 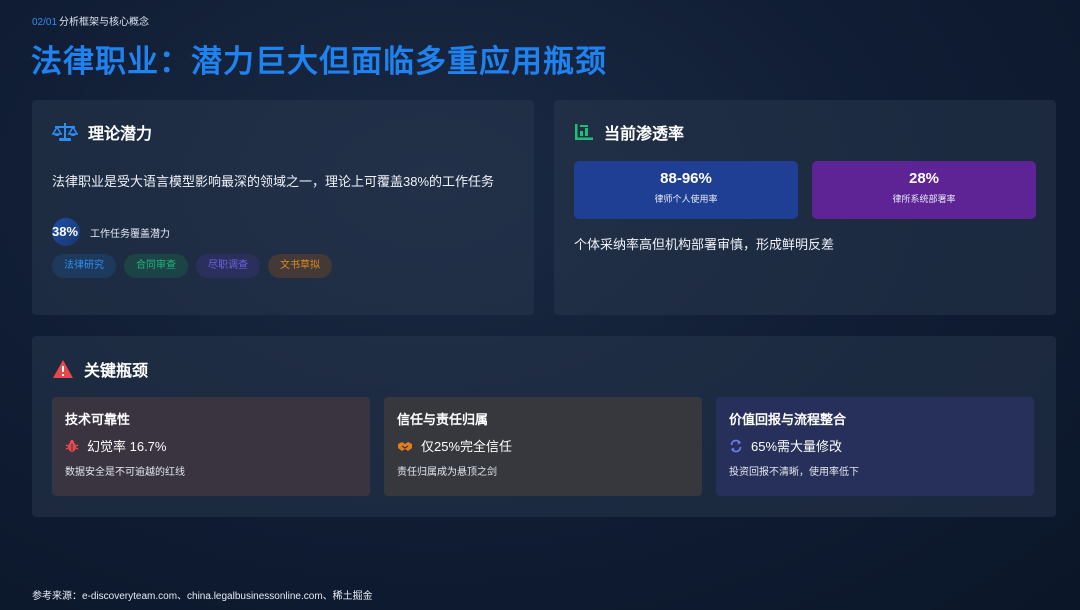 I want to click on page-title: 法律职业：潜力巨大但面临多重应用瓶颈, so click(x=319, y=61).